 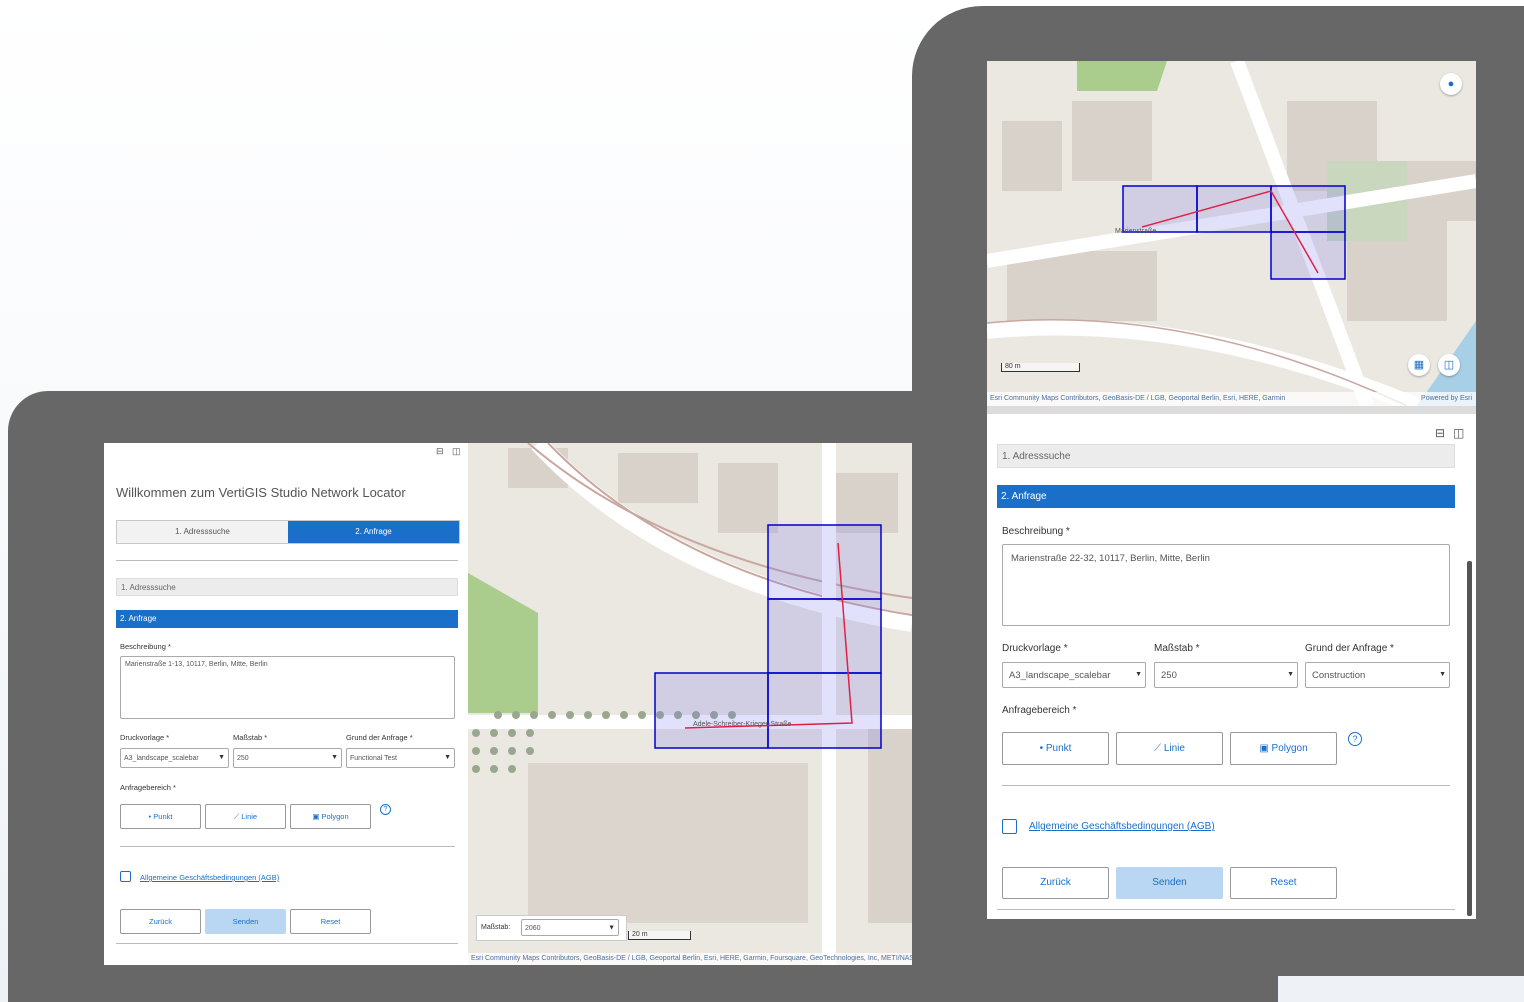 I want to click on splitter, so click(x=1231, y=410).